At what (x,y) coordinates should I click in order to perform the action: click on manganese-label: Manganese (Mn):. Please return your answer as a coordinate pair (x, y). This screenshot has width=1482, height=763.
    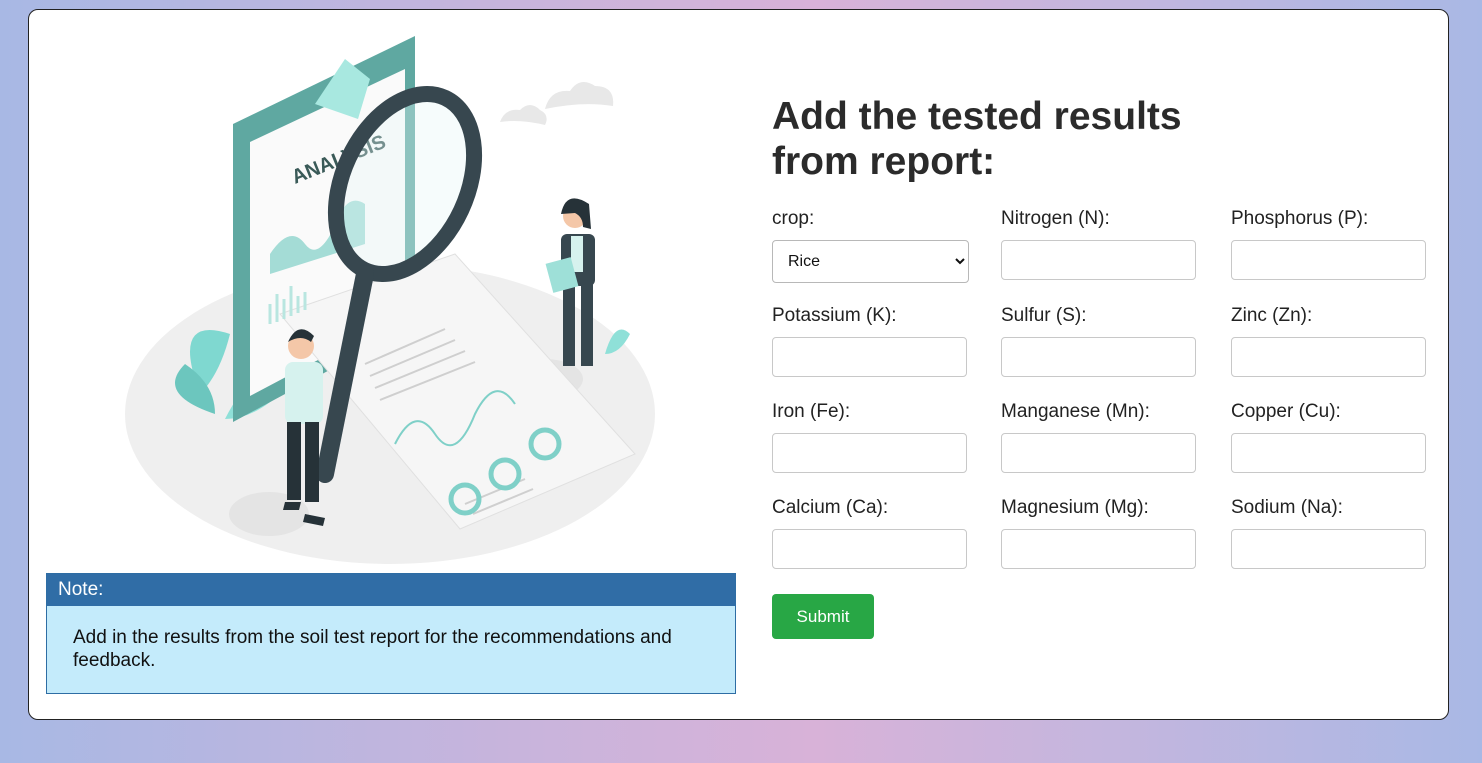
    Looking at the image, I should click on (1075, 411).